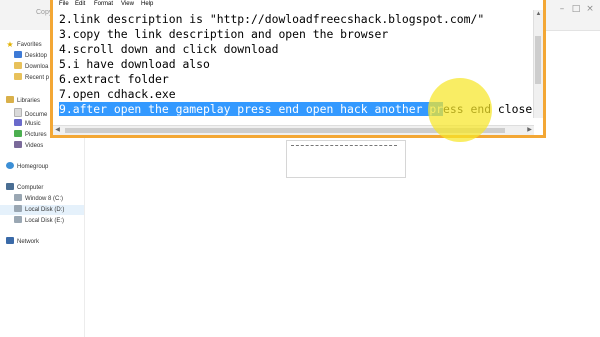 The image size is (600, 337). I want to click on nav-pictures: Pictures, so click(30, 135).